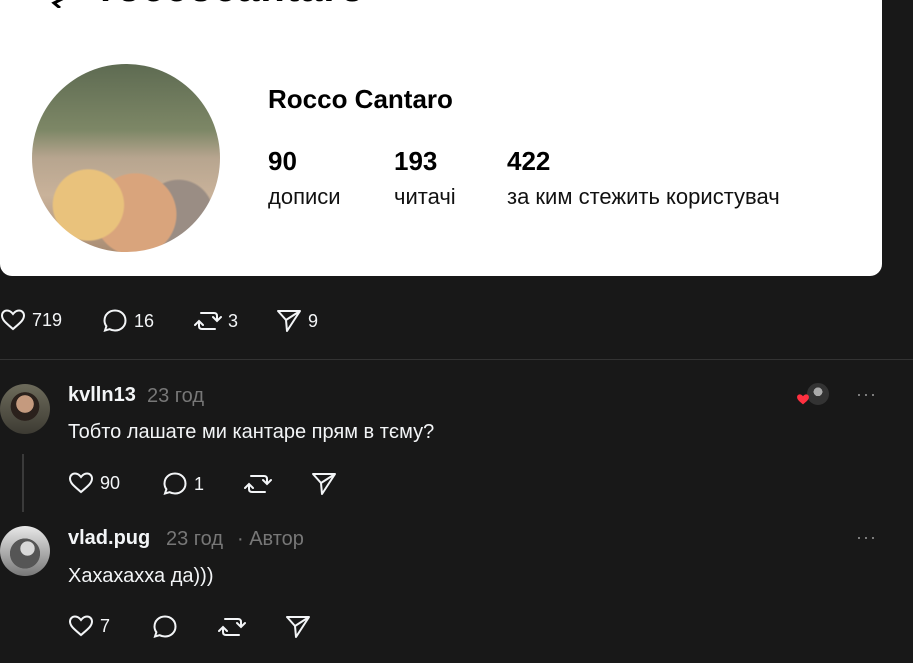 The height and width of the screenshot is (663, 913). What do you see at coordinates (59, 4) in the screenshot?
I see `back-arrow-icon` at bounding box center [59, 4].